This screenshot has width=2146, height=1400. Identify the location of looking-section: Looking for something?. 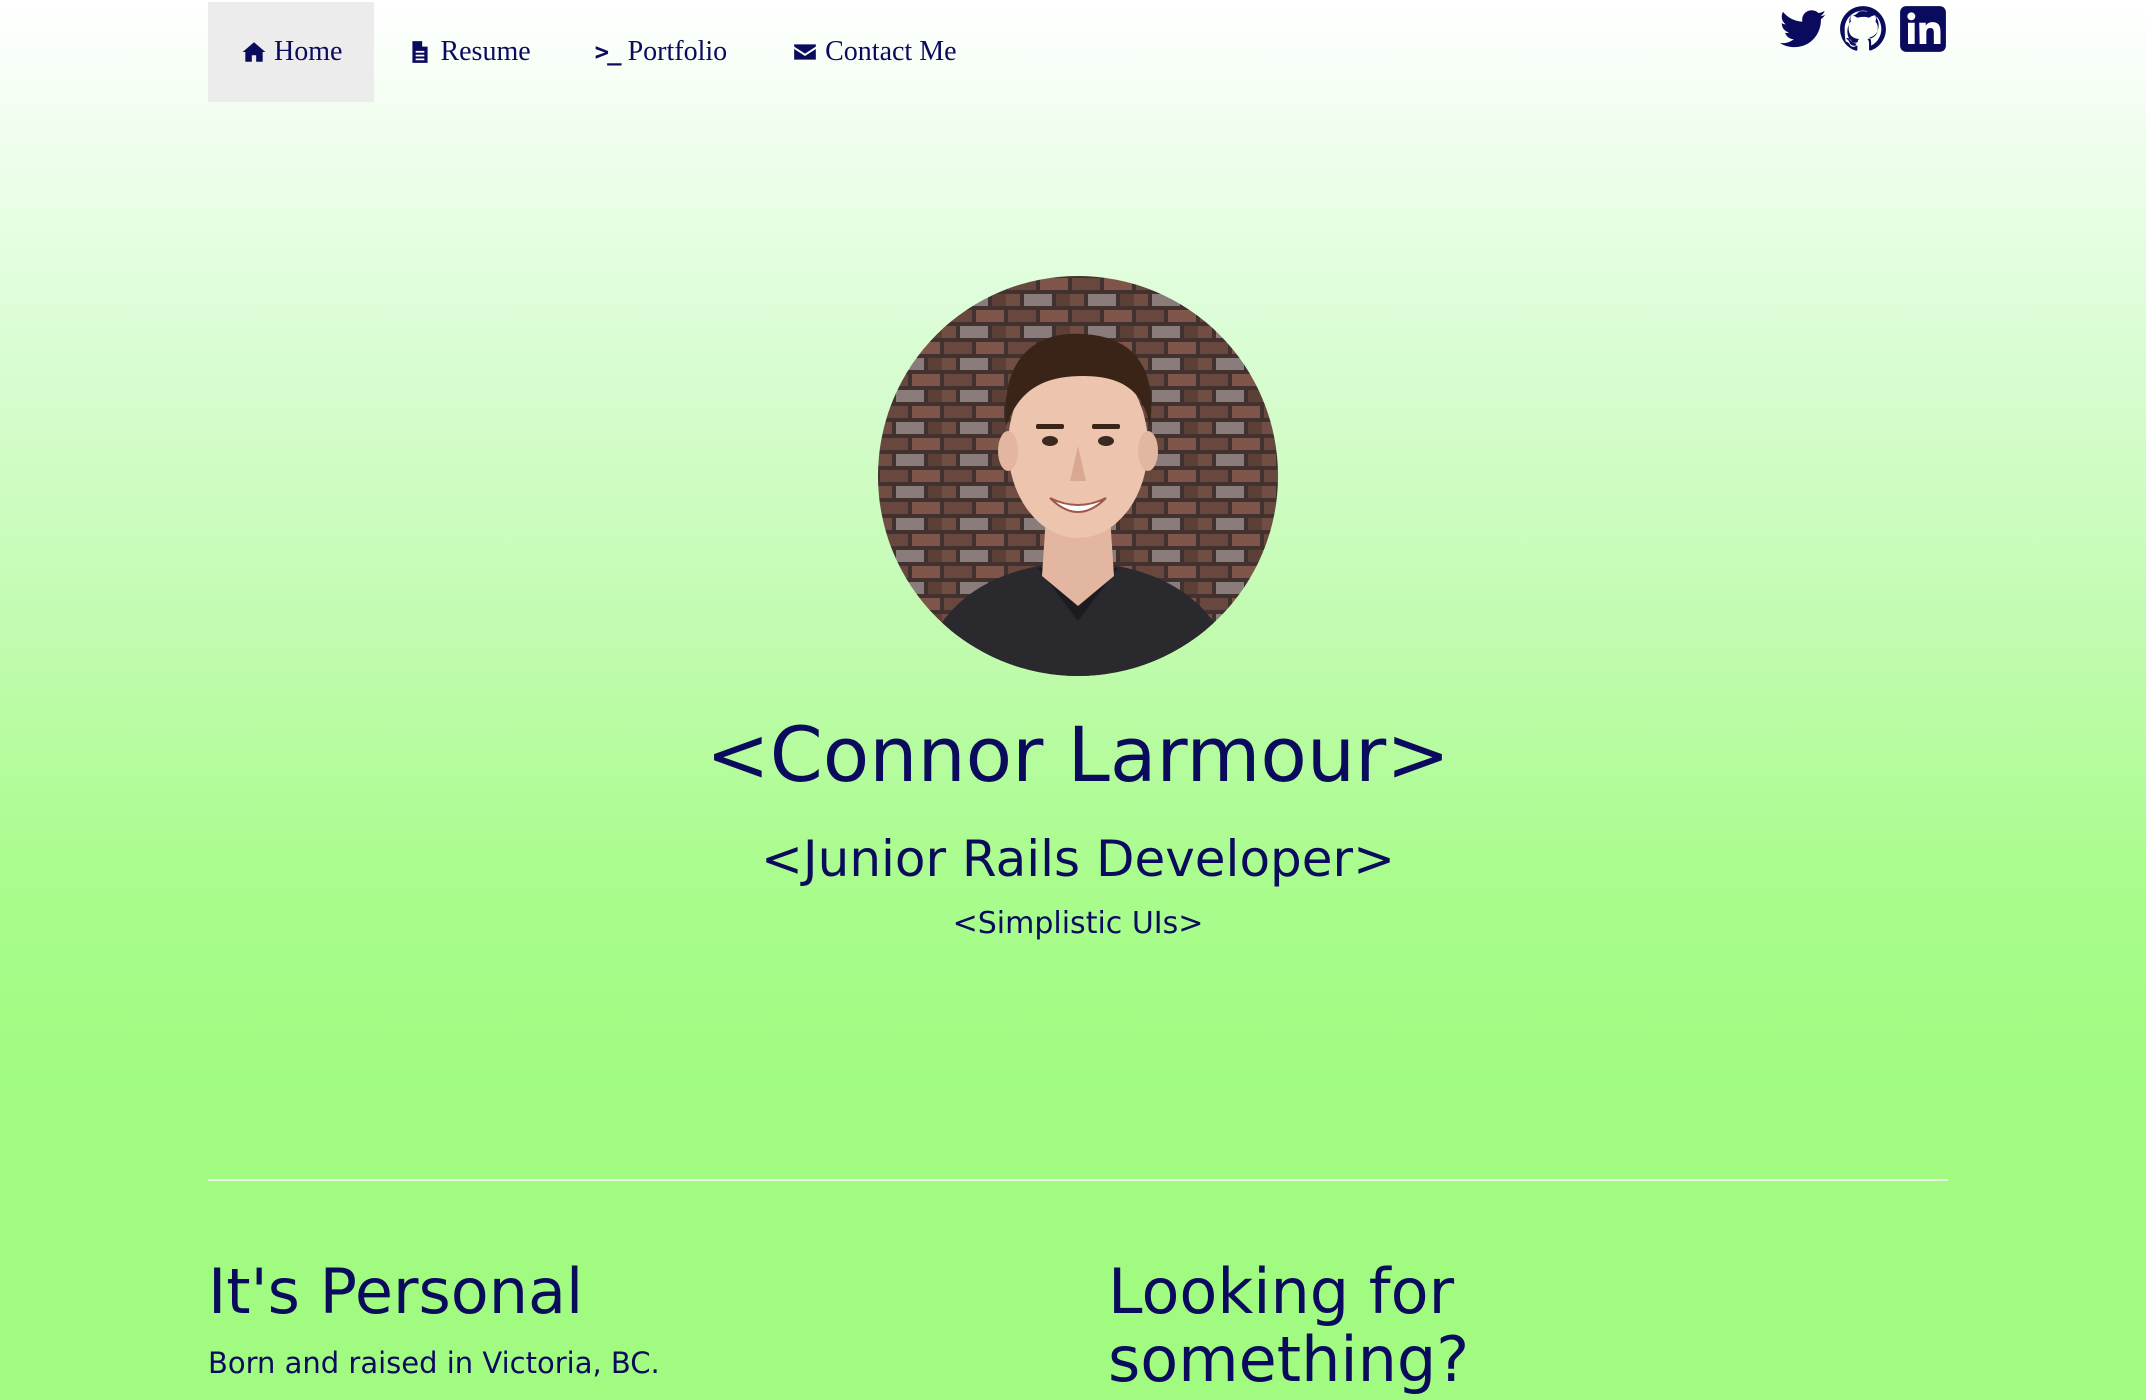
(1408, 1326).